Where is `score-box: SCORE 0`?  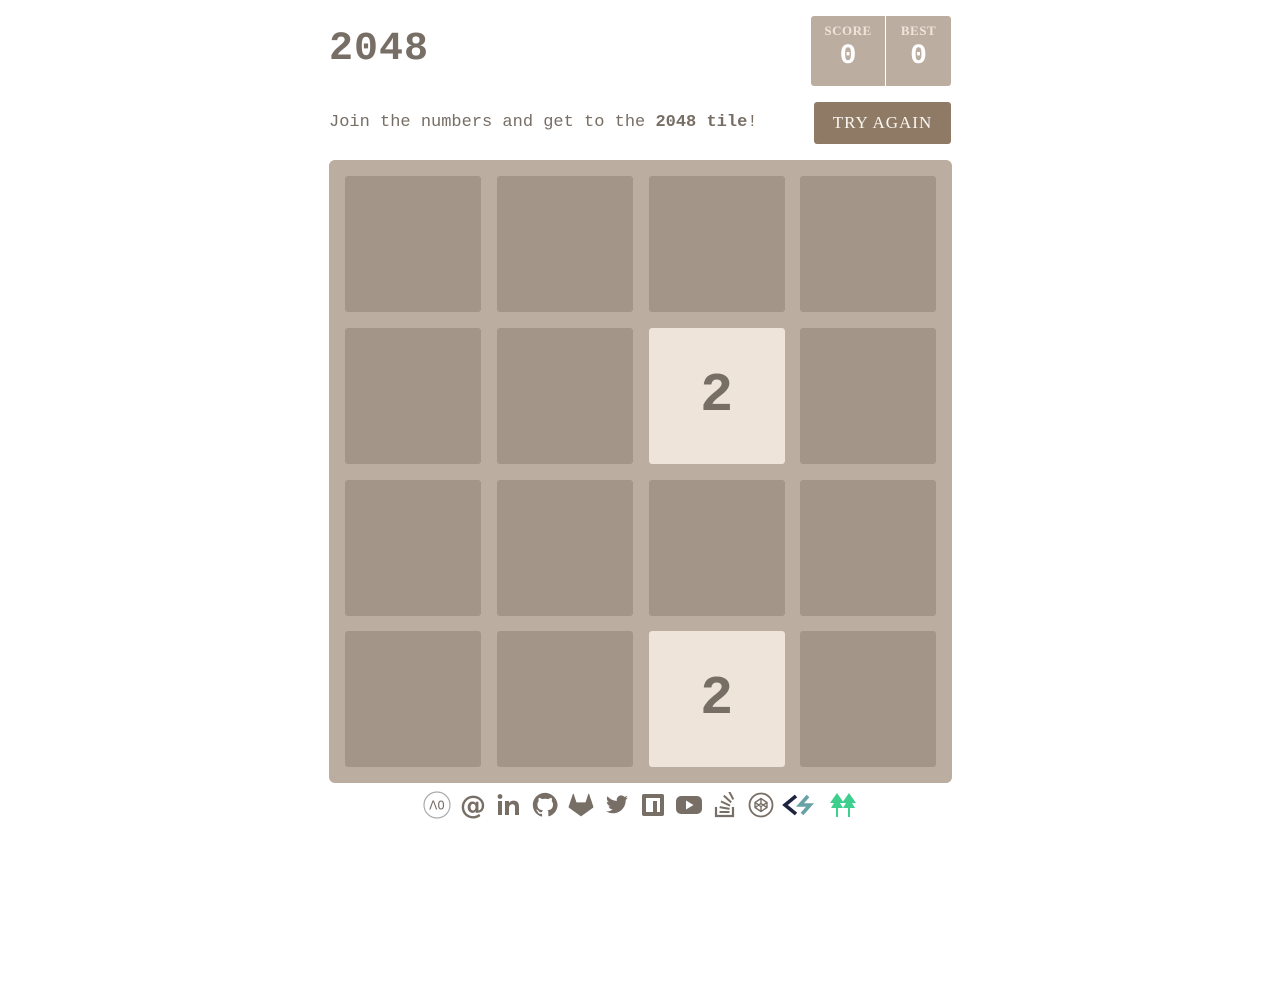
score-box: SCORE 0 is located at coordinates (848, 51).